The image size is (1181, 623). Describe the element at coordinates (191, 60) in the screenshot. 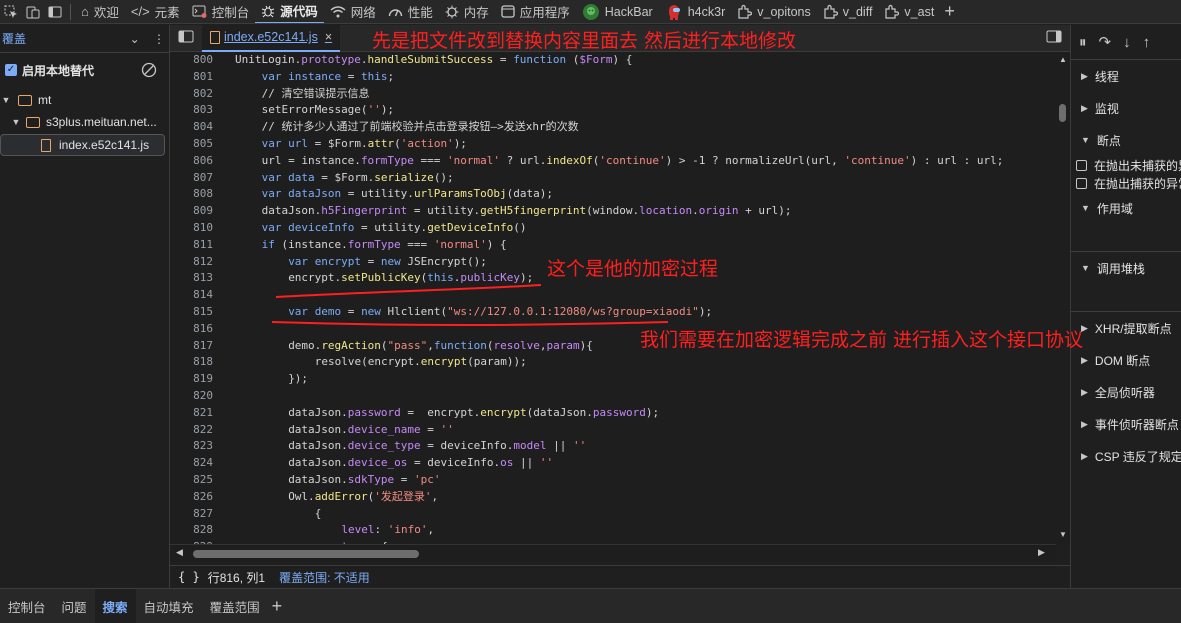

I see `line-number: 800` at that location.